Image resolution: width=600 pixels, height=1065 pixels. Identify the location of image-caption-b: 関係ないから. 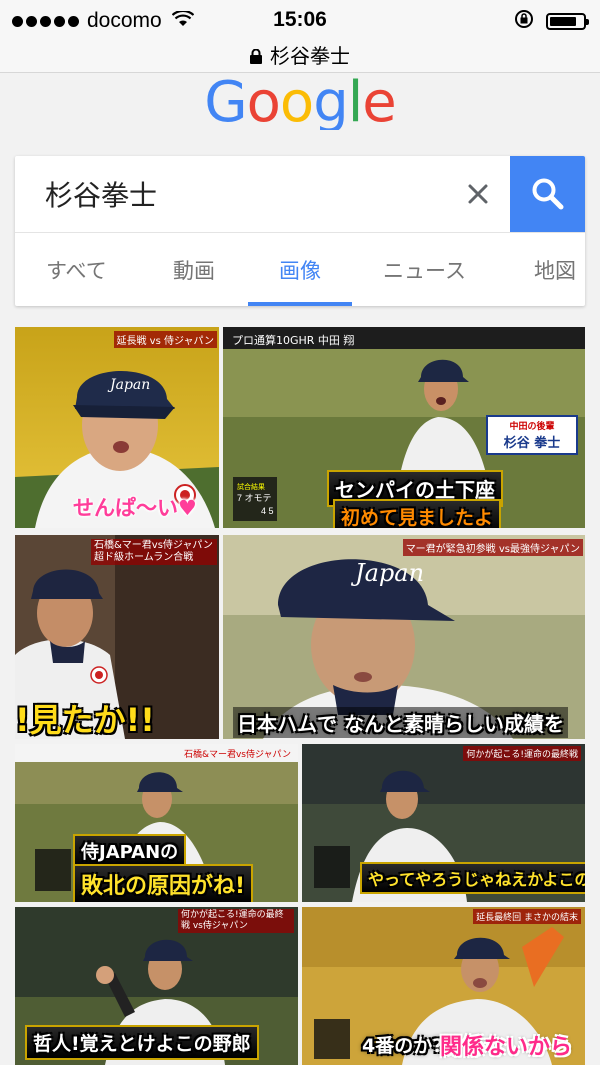
(506, 1047).